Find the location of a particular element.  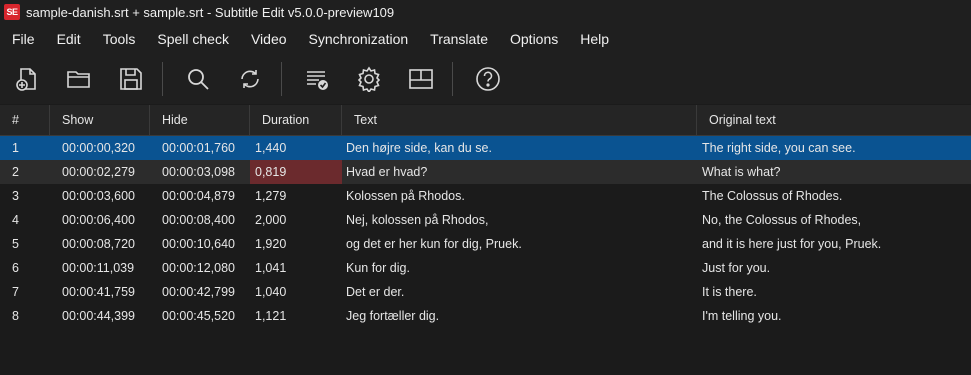

cell-number: 3 is located at coordinates (15, 196).